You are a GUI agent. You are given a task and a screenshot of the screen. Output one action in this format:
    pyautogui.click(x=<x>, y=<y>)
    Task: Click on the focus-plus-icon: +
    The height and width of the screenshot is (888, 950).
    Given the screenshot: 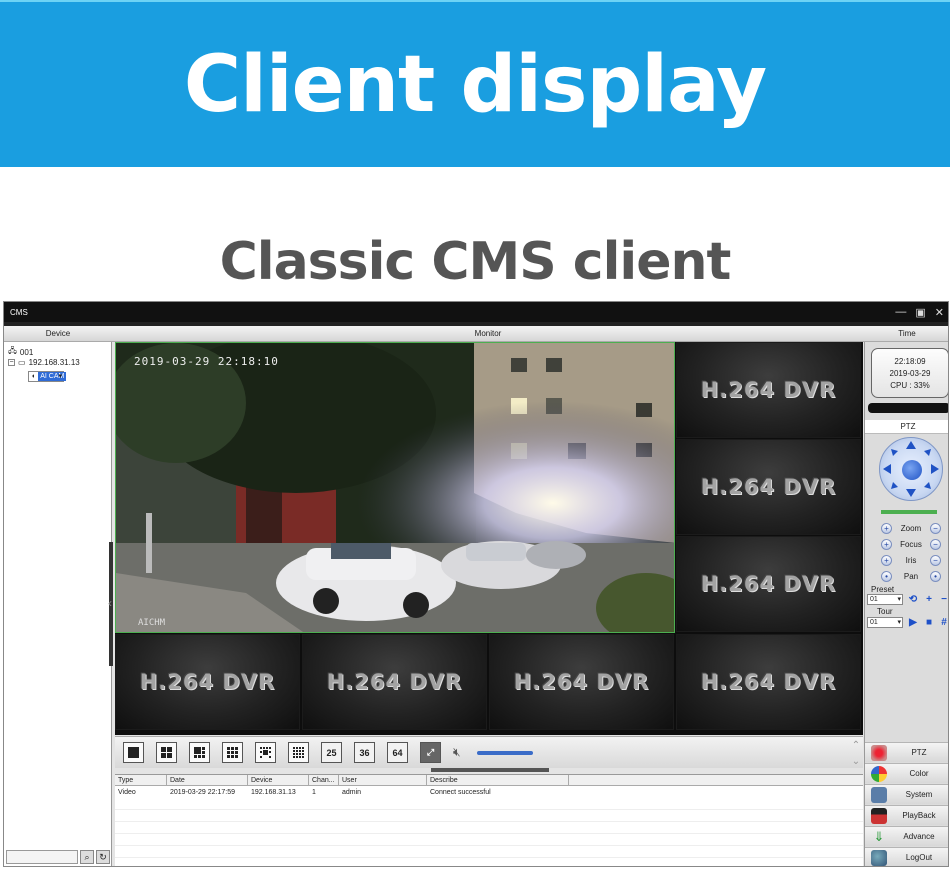 What is the action you would take?
    pyautogui.click(x=886, y=544)
    